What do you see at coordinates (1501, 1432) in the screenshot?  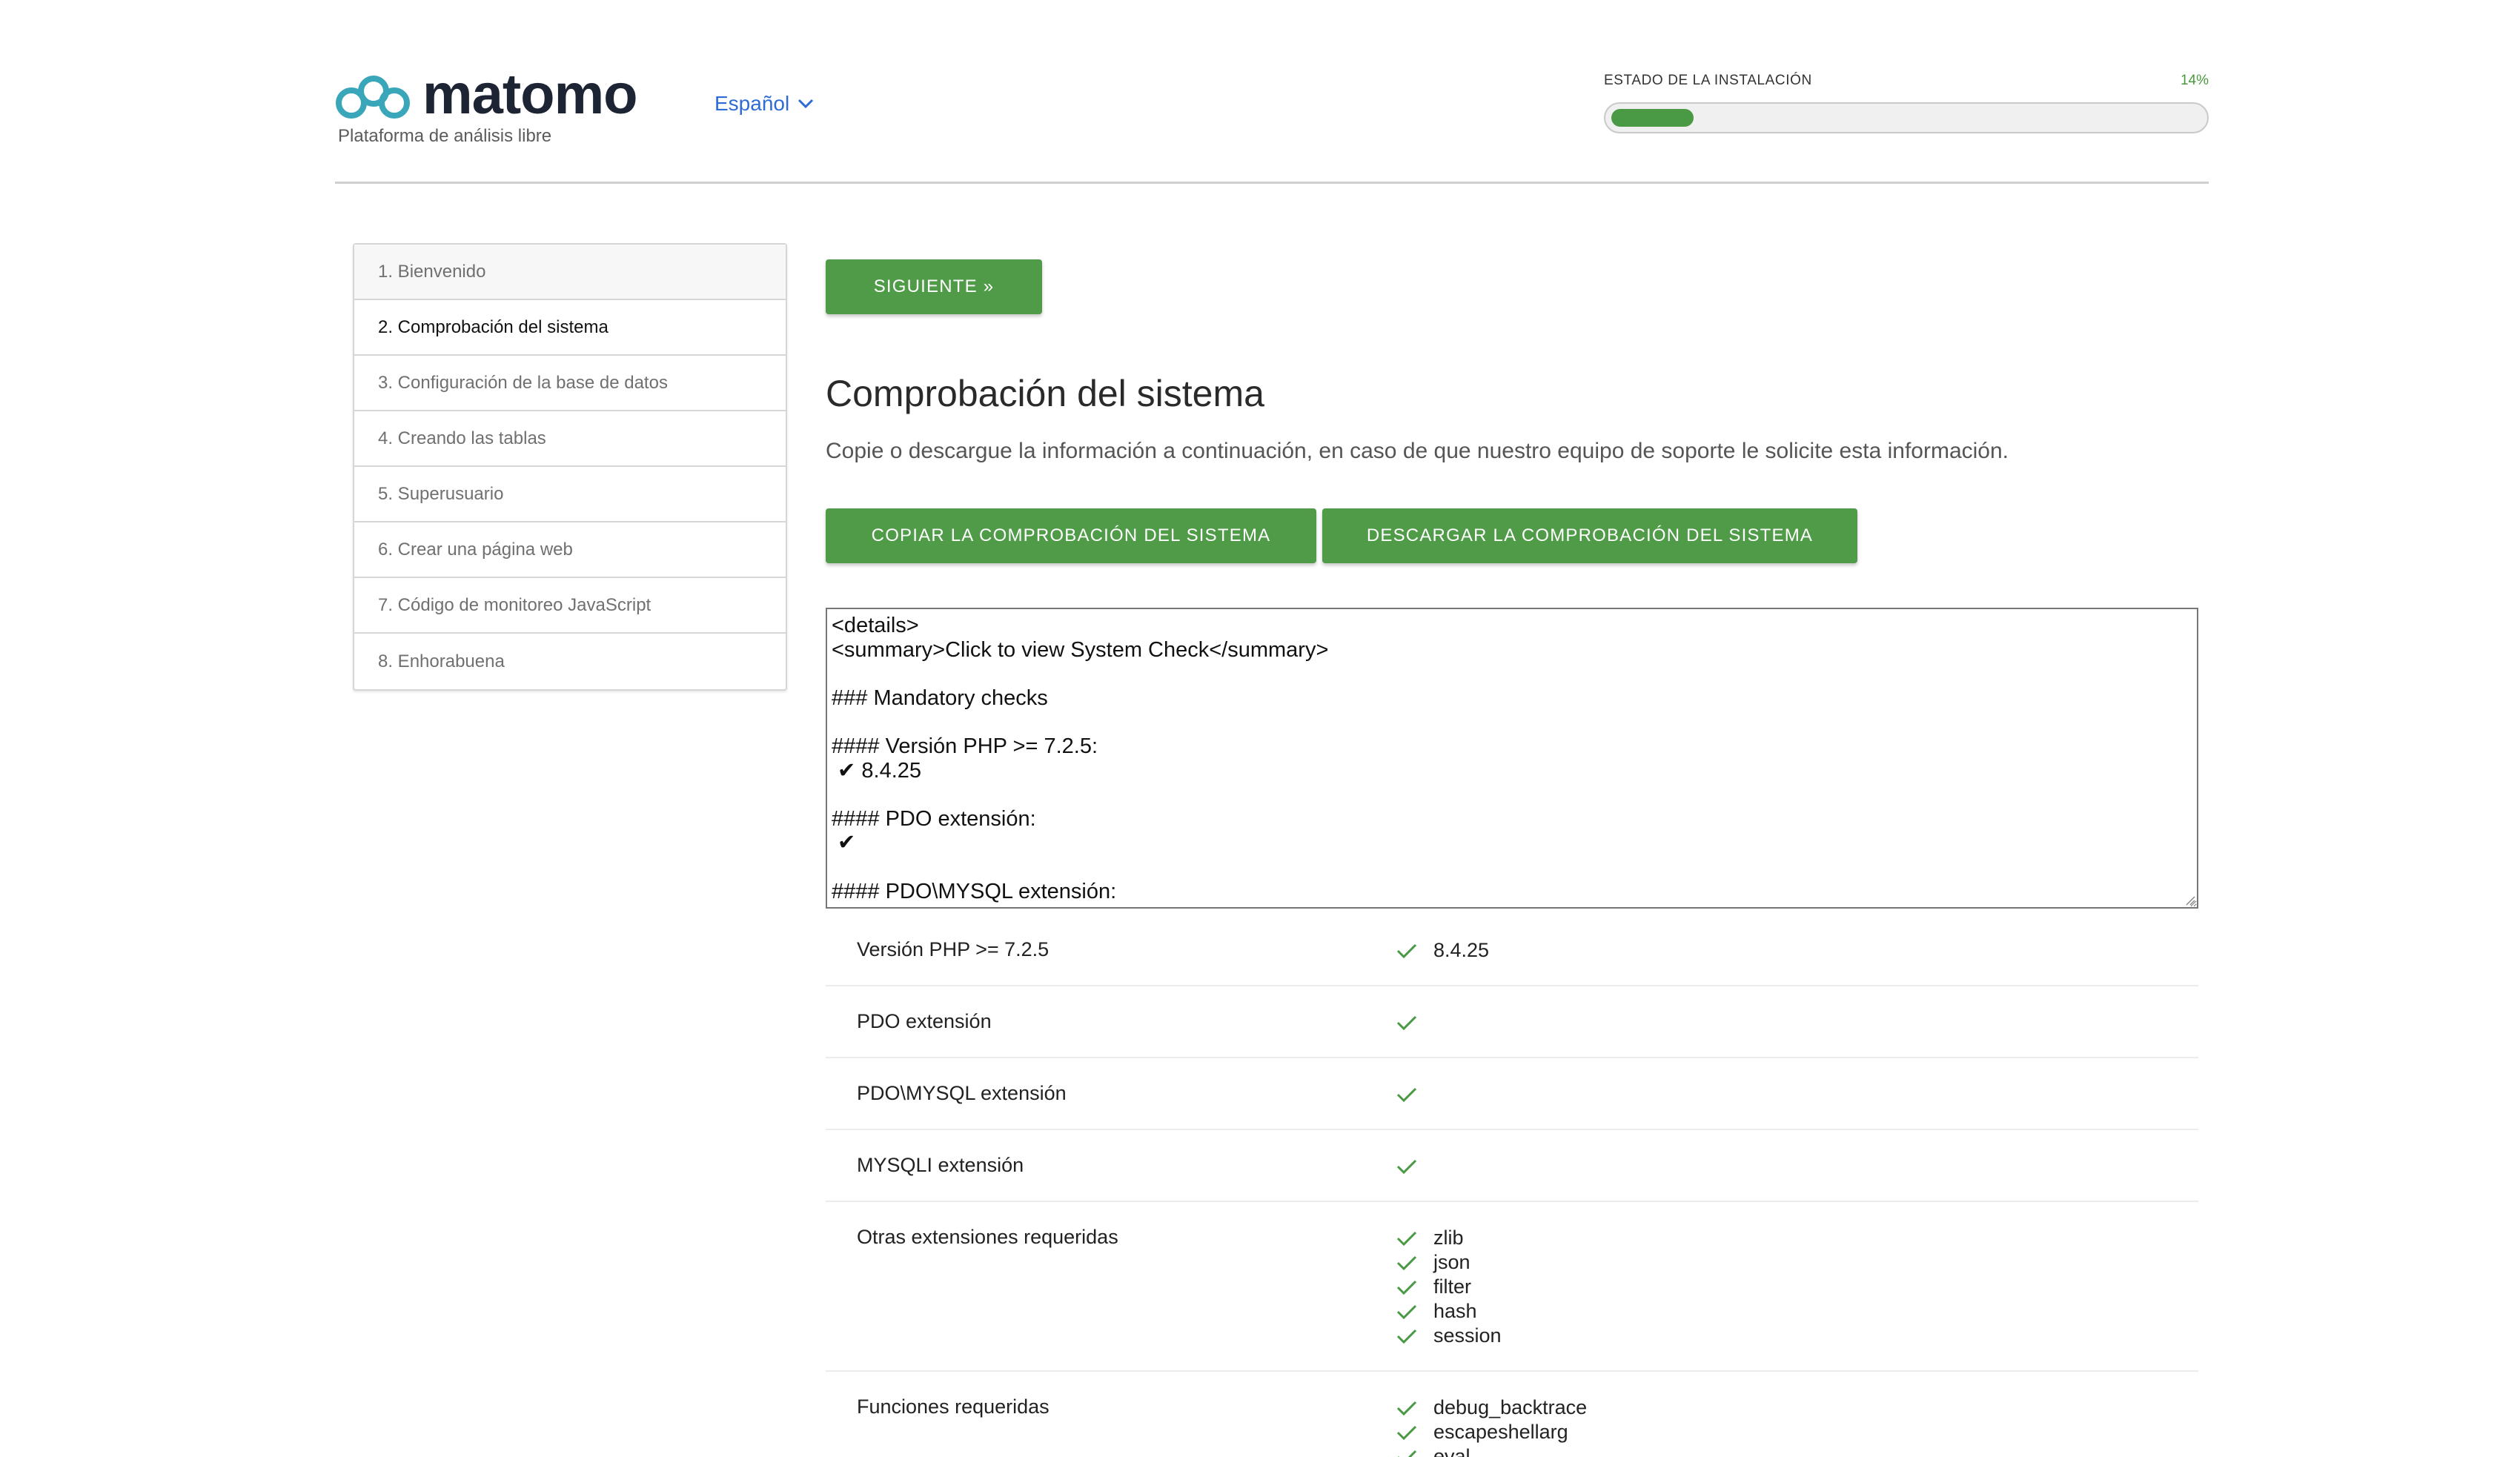 I see `check-result-value: escapeshellarg` at bounding box center [1501, 1432].